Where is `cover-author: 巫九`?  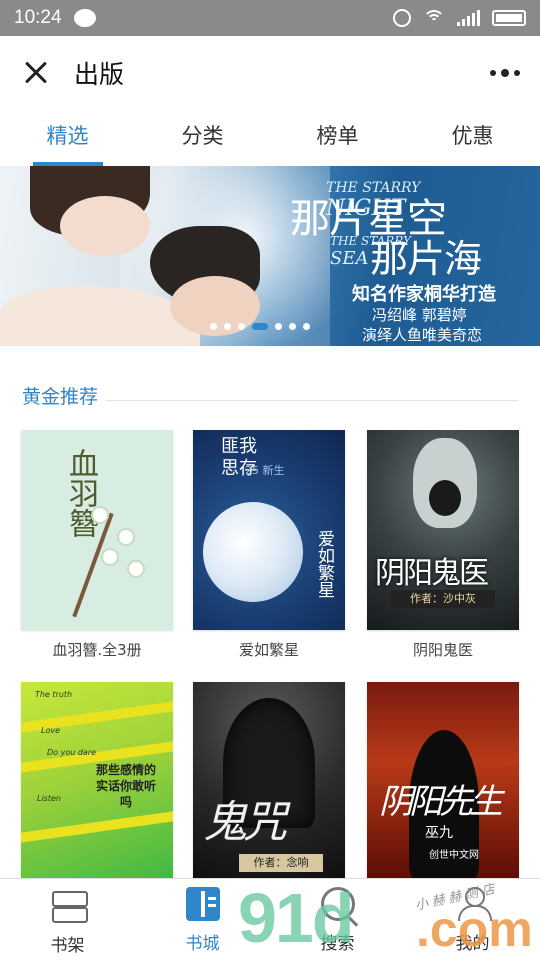 cover-author: 巫九 is located at coordinates (439, 833).